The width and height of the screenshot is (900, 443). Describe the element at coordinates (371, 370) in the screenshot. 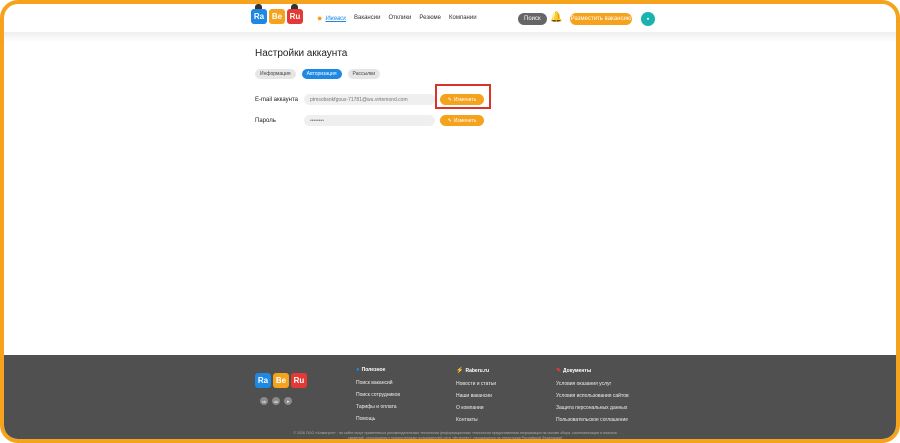

I see `footer-col-useful-title: ● Полезное` at that location.